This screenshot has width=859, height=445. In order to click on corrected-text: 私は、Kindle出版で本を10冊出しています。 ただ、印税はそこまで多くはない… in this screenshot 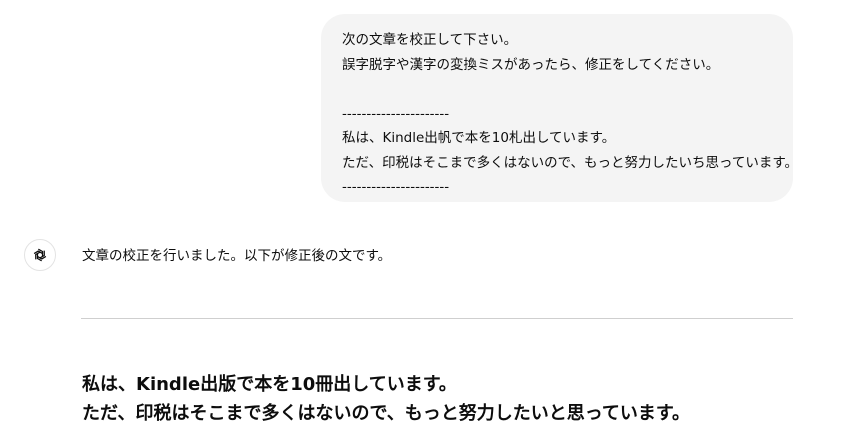, I will do `click(386, 399)`.